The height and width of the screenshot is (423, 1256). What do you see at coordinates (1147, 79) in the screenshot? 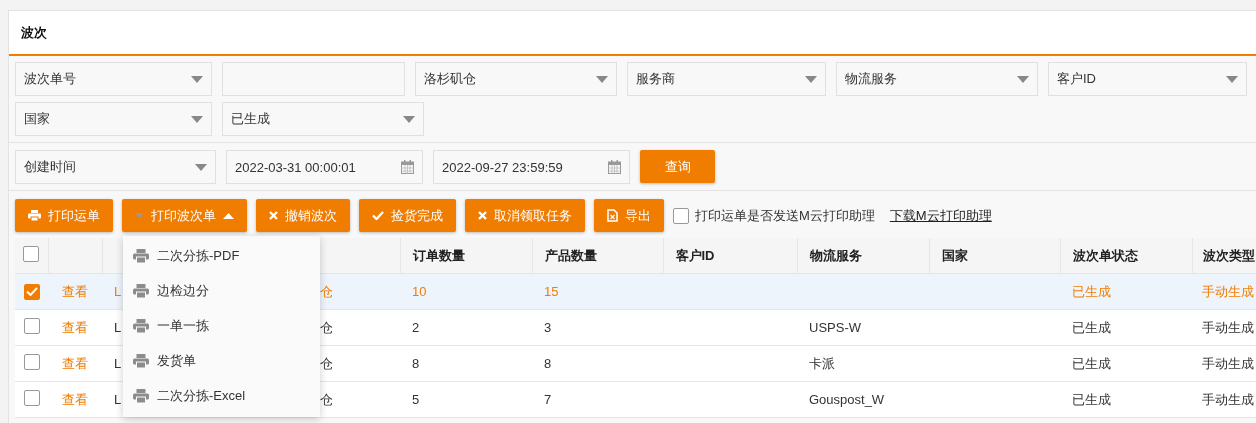
I see `select-field: 客户ID` at bounding box center [1147, 79].